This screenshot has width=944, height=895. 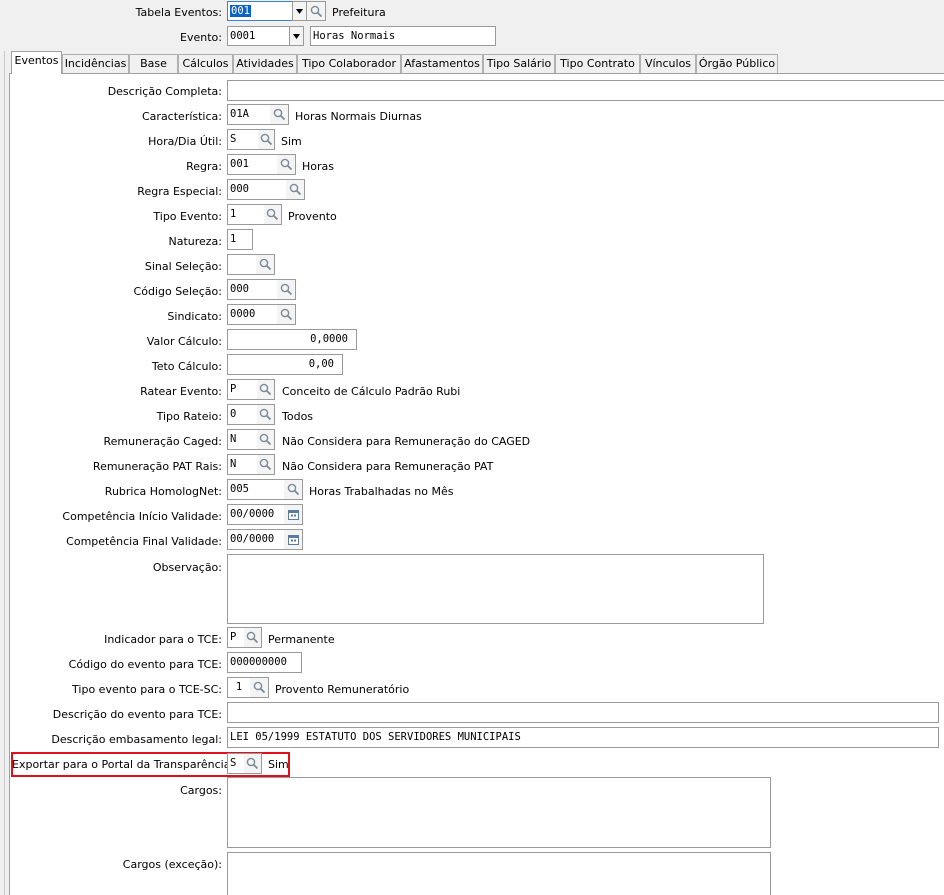 I want to click on codigo-selecao-input: 000, so click(x=252, y=289).